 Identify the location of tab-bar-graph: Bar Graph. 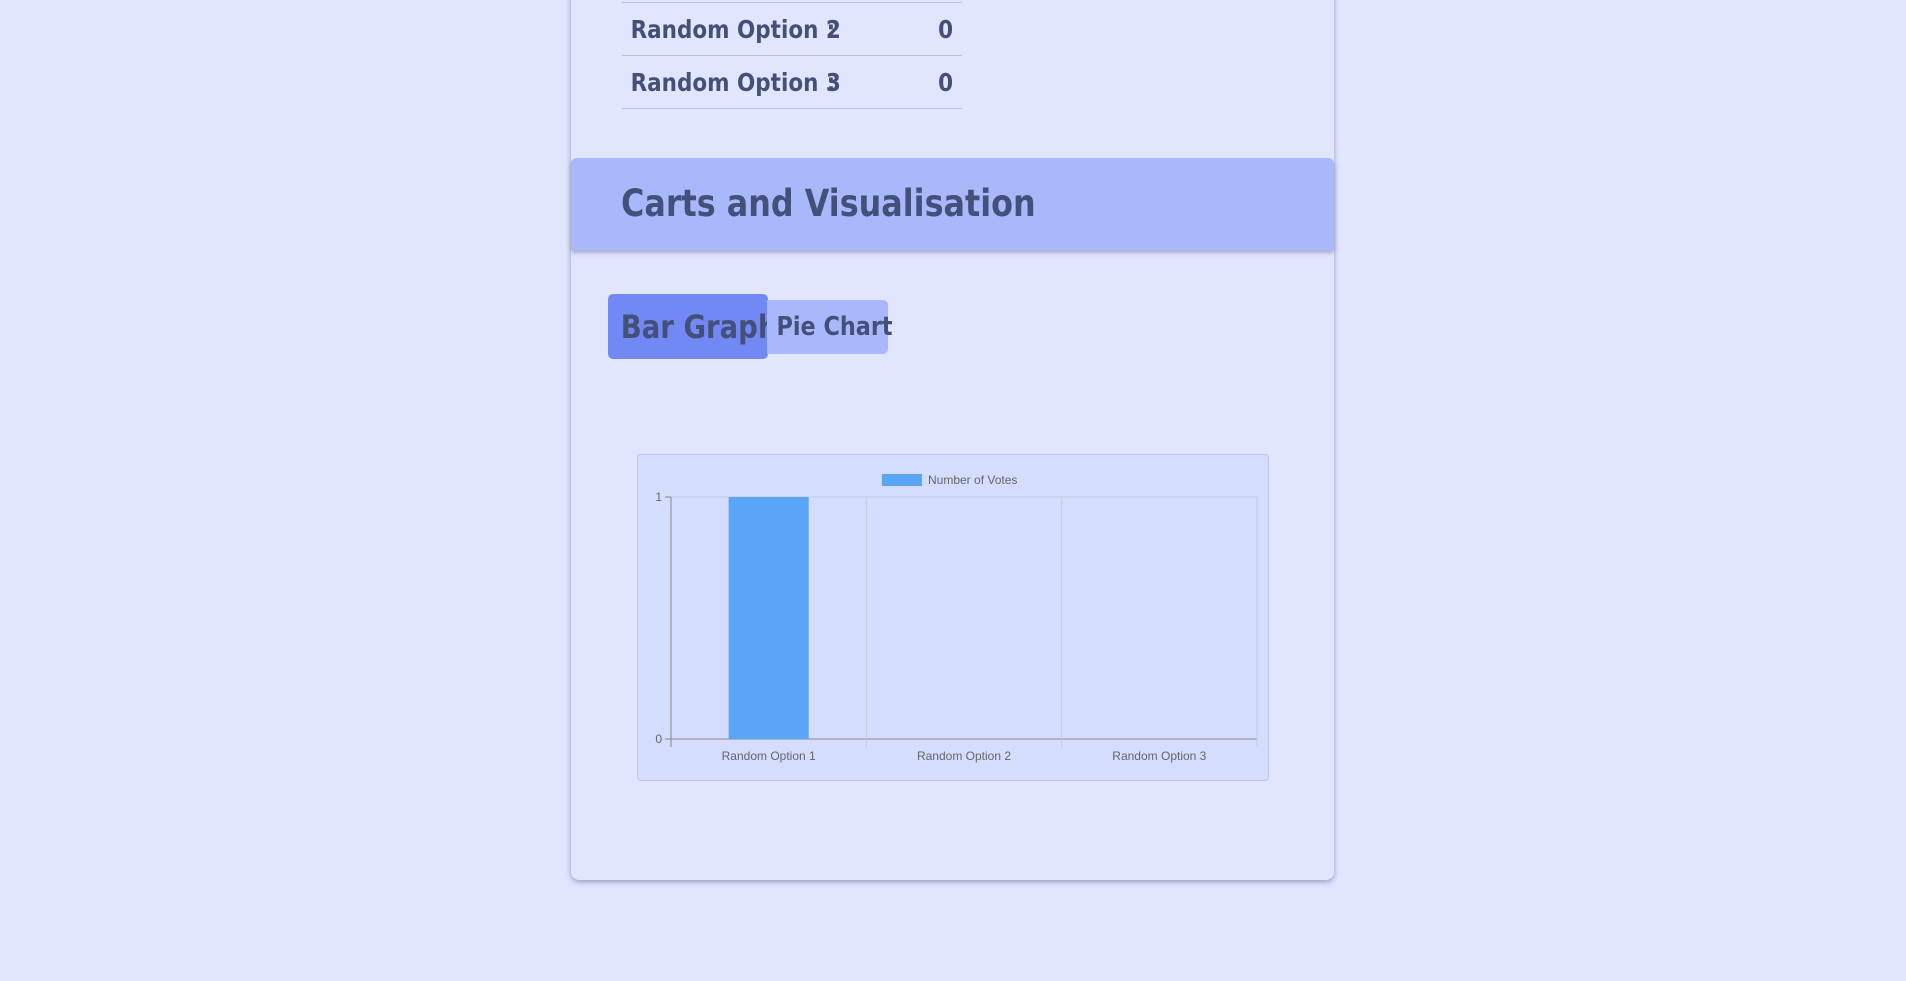
(692, 326).